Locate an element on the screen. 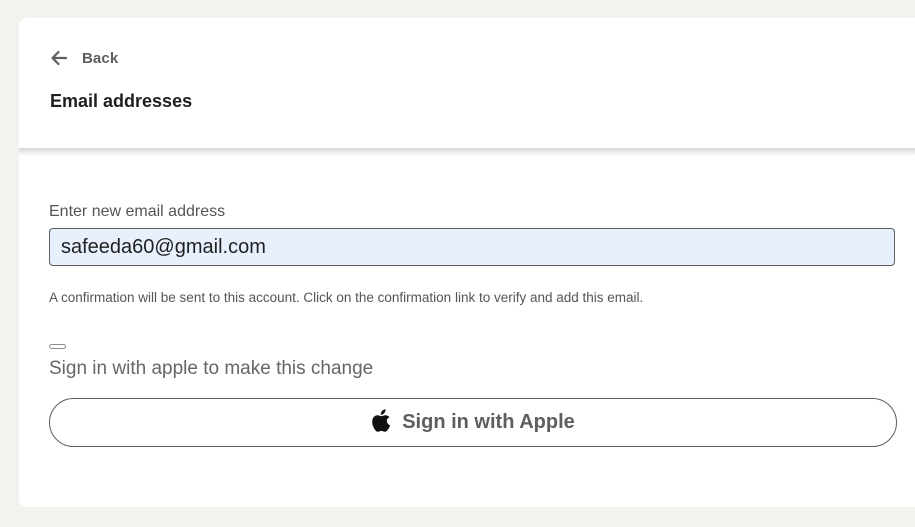  page-title: Email addresses is located at coordinates (121, 101).